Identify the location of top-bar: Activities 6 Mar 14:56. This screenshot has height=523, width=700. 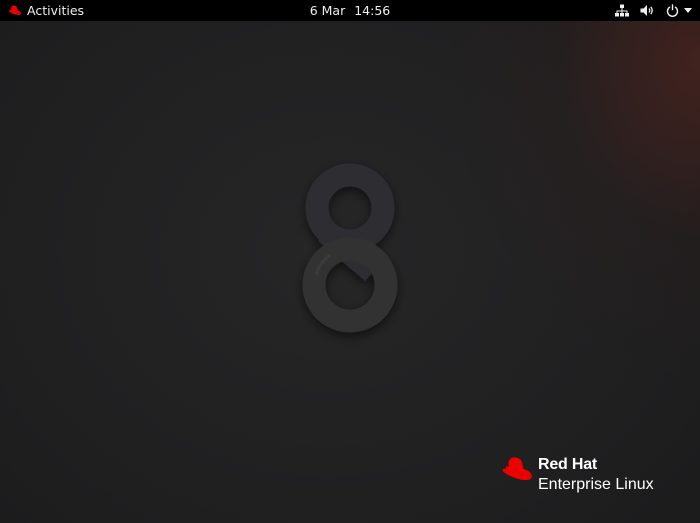
(350, 10).